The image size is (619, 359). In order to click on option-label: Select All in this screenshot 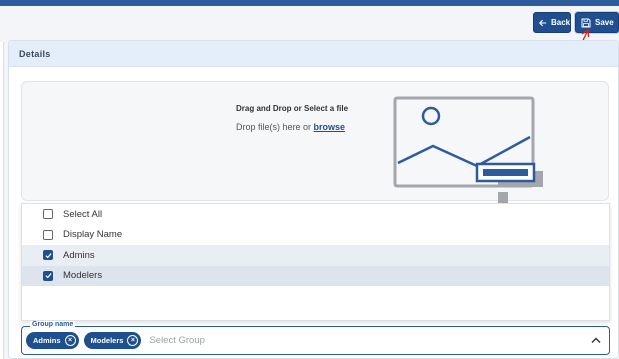, I will do `click(83, 214)`.